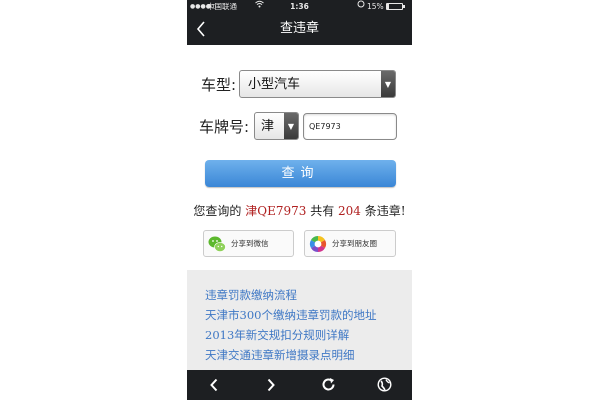 The width and height of the screenshot is (600, 400). Describe the element at coordinates (404, 6) in the screenshot. I see `battery-nub` at that location.